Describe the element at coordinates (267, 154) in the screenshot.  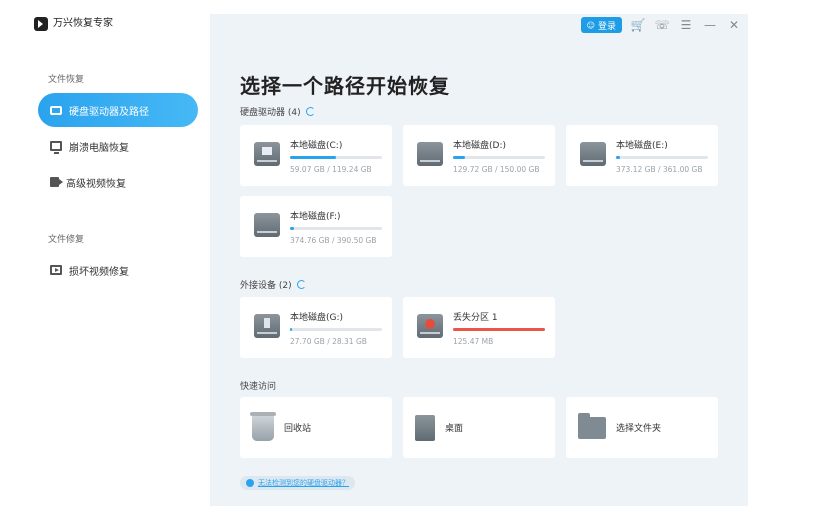
I see `system-drive-icon` at that location.